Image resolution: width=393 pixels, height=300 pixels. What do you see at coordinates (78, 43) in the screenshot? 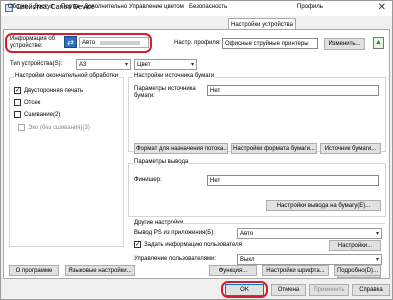
I see `highlight-ring-device-info` at bounding box center [78, 43].